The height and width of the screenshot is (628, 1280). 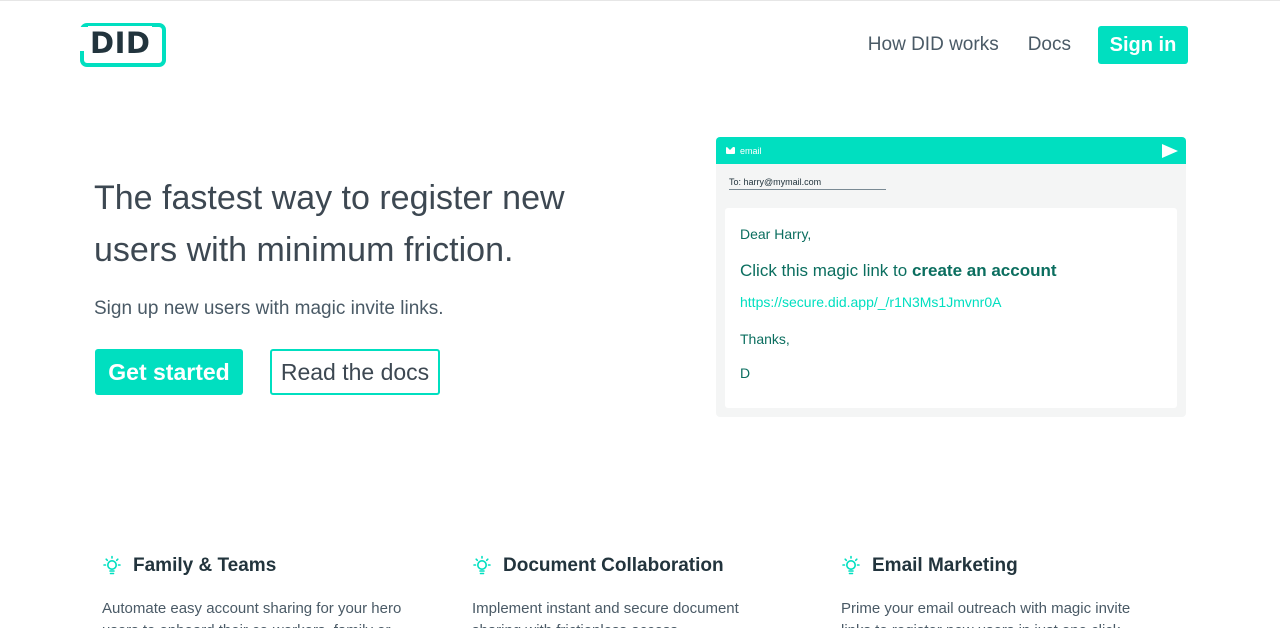 What do you see at coordinates (765, 339) in the screenshot?
I see `email-thanks: Thanks,` at bounding box center [765, 339].